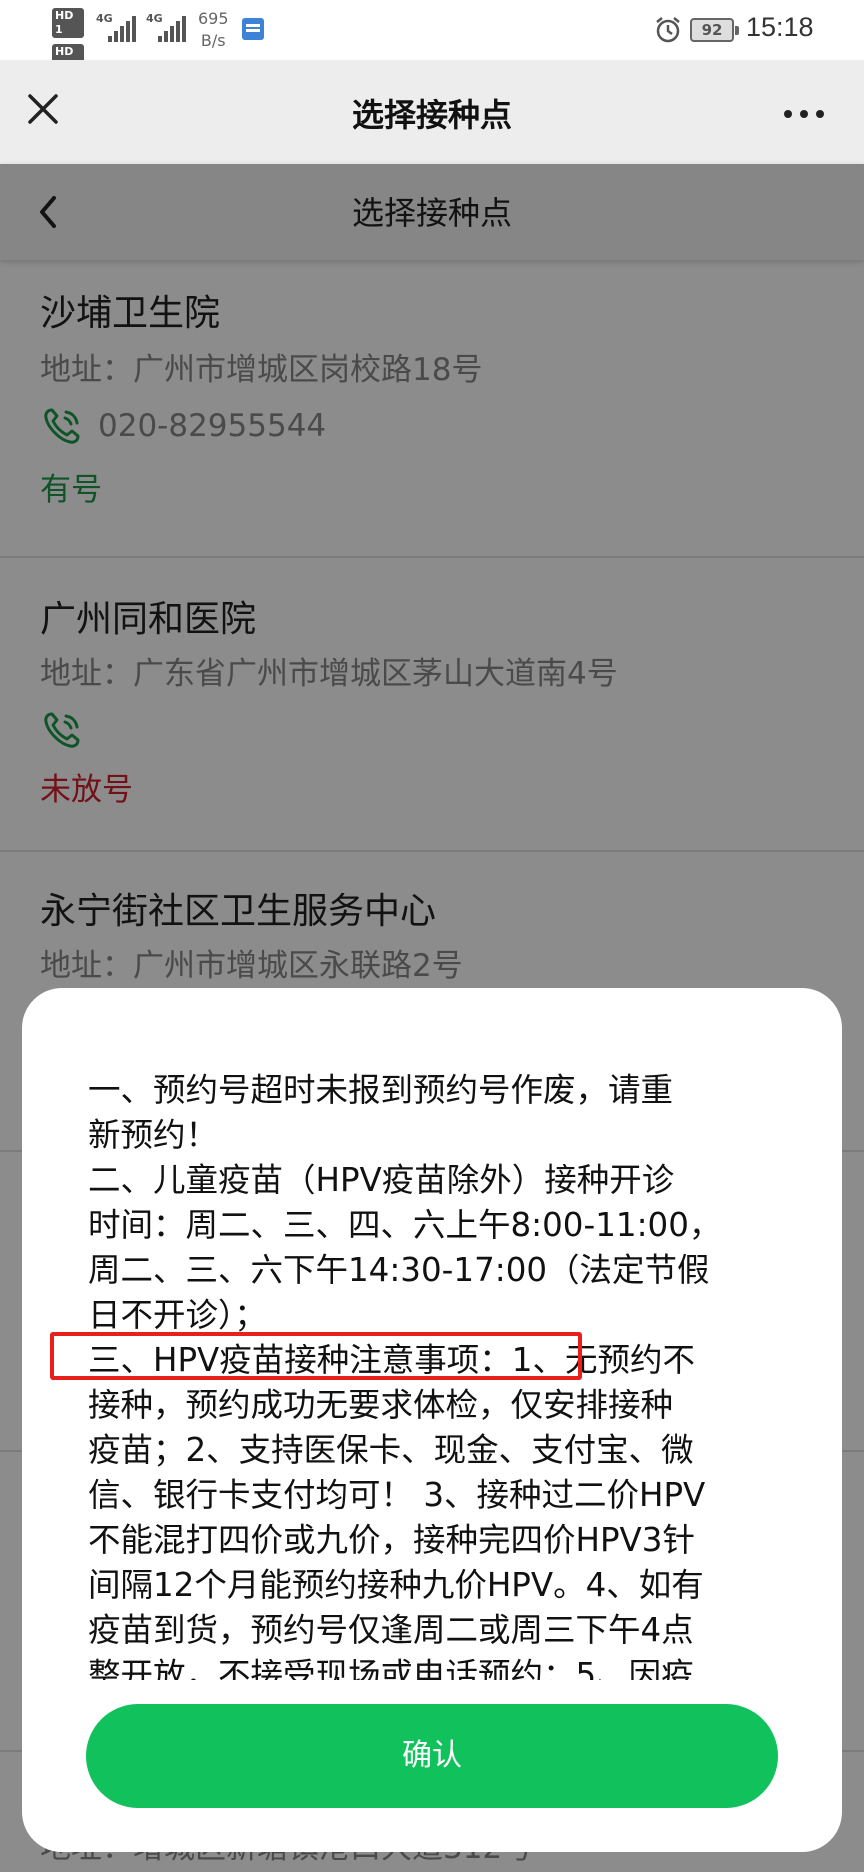  I want to click on clock: 15:18, so click(780, 27).